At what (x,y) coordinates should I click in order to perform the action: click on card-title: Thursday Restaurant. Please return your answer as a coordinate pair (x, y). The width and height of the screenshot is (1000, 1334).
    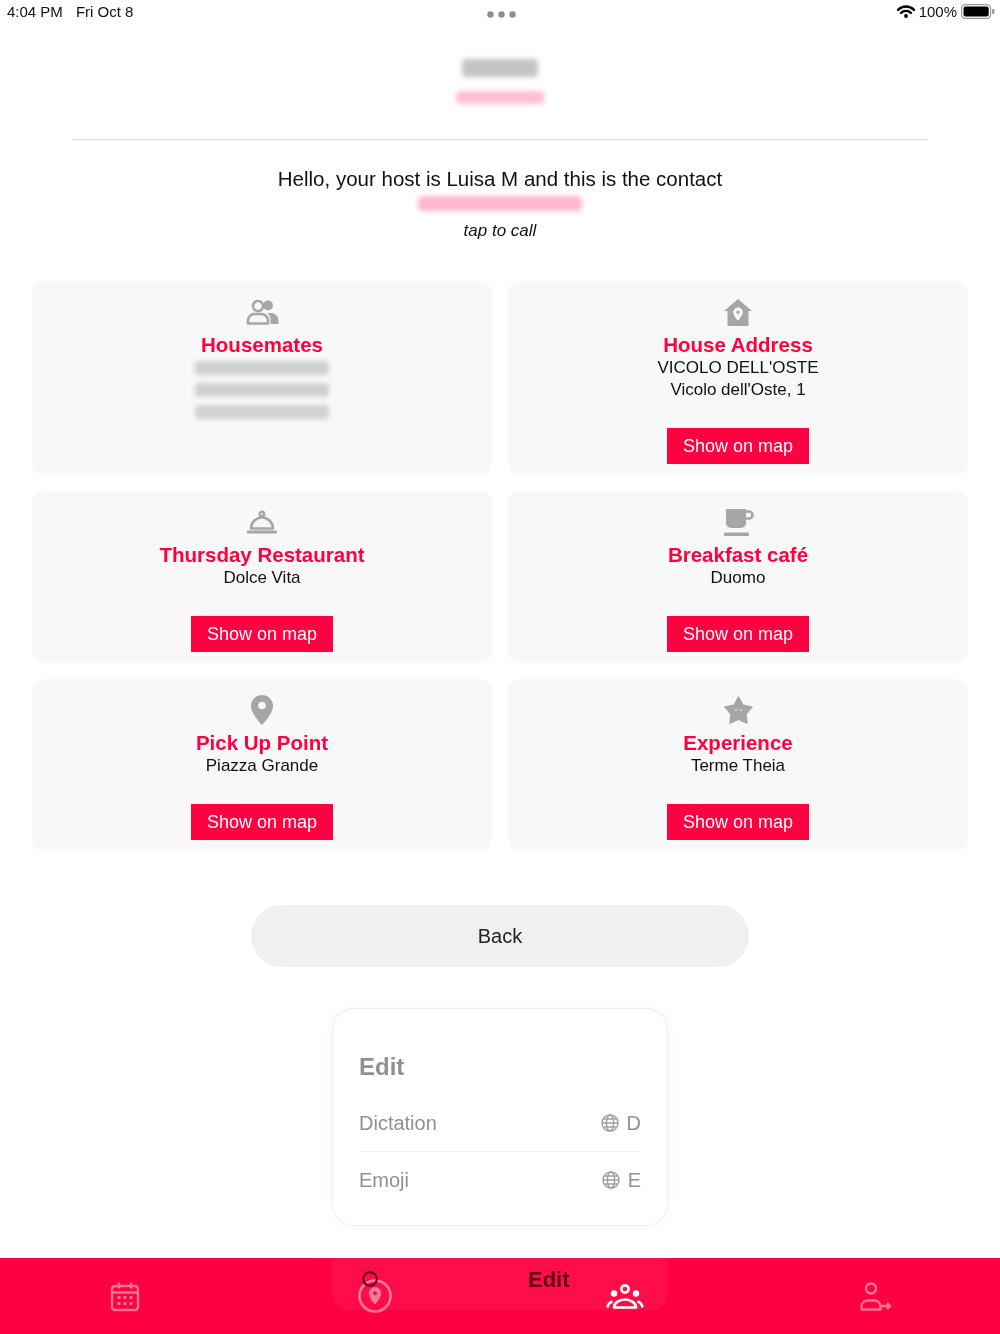
    Looking at the image, I should click on (262, 555).